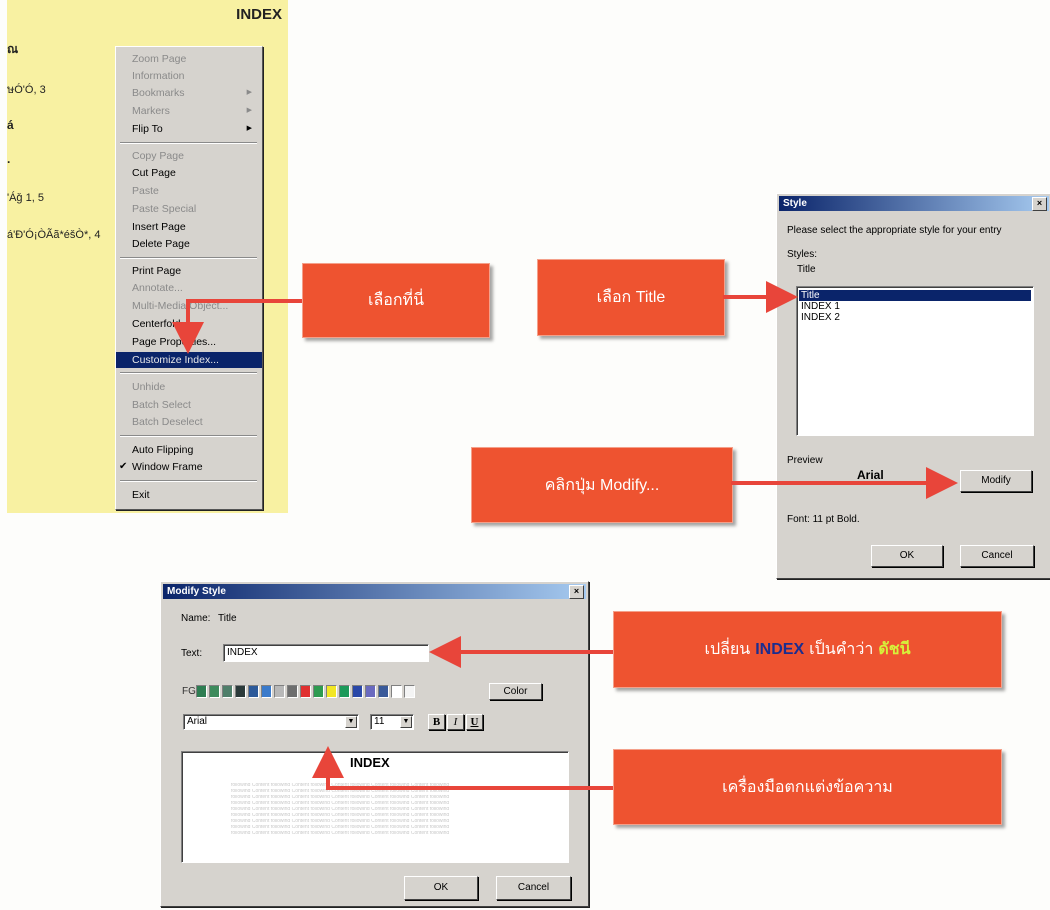 This screenshot has width=1050, height=910. I want to click on checkmark-icon: ✔, so click(123, 466).